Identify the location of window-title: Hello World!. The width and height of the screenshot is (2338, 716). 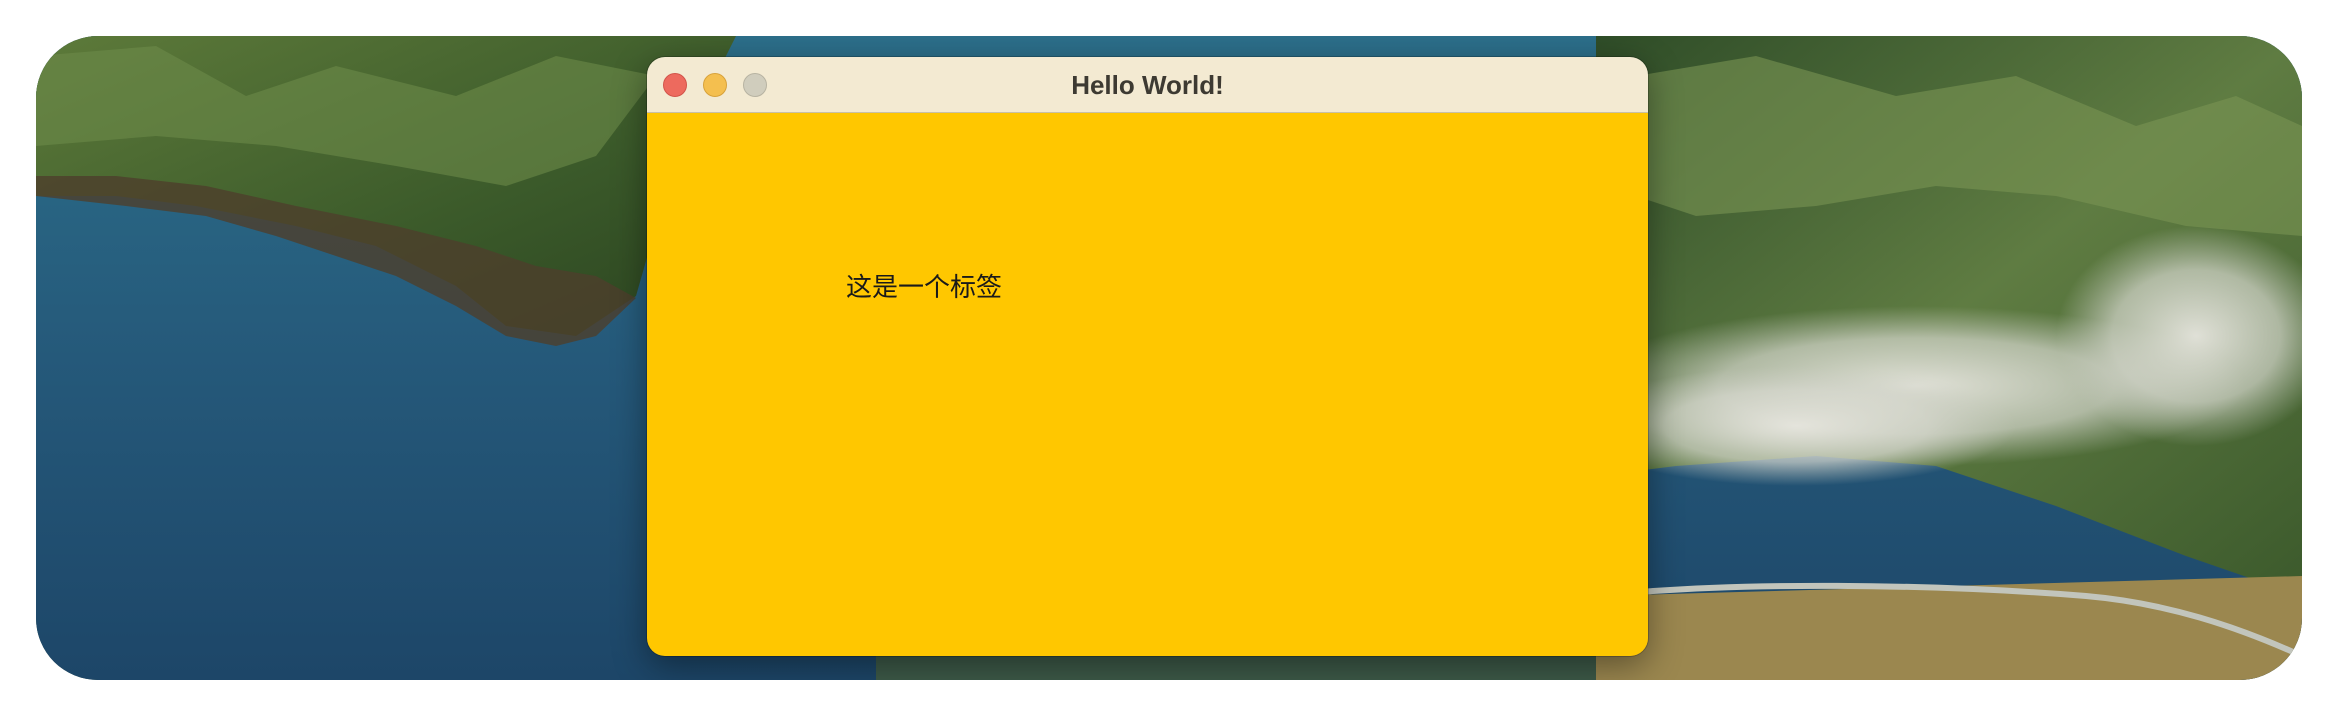
(1147, 85).